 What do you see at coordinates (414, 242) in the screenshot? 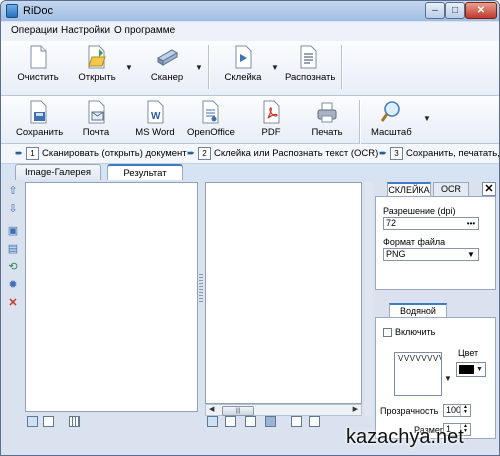
I see `format-label: Формат файла` at bounding box center [414, 242].